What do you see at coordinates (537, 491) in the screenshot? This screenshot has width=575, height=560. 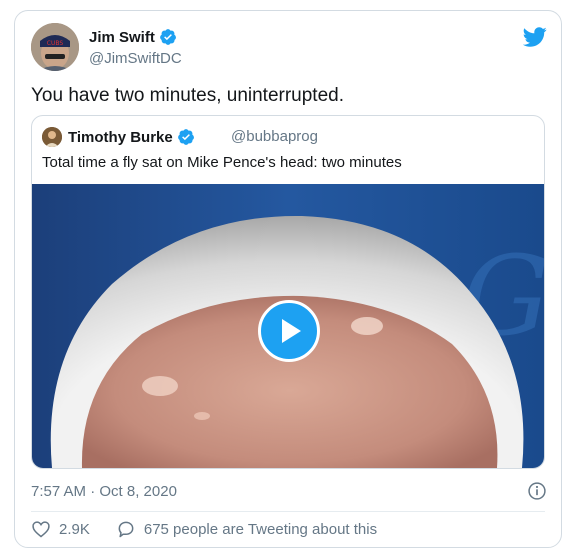 I see `info-icon` at bounding box center [537, 491].